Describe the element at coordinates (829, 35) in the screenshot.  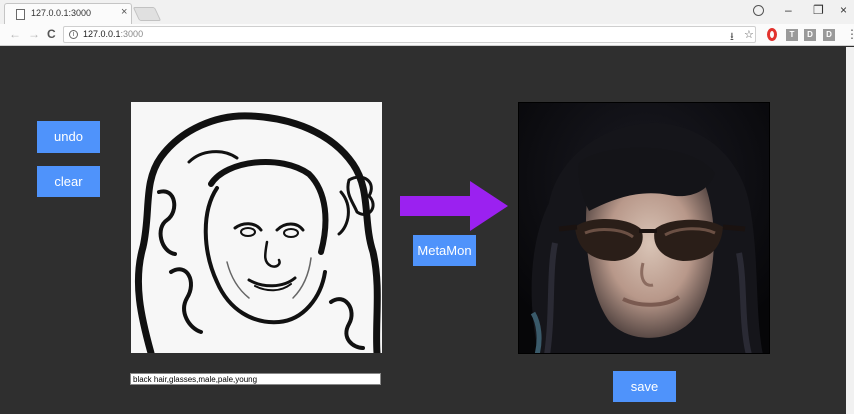
I see `extension-d2-icon: D` at that location.